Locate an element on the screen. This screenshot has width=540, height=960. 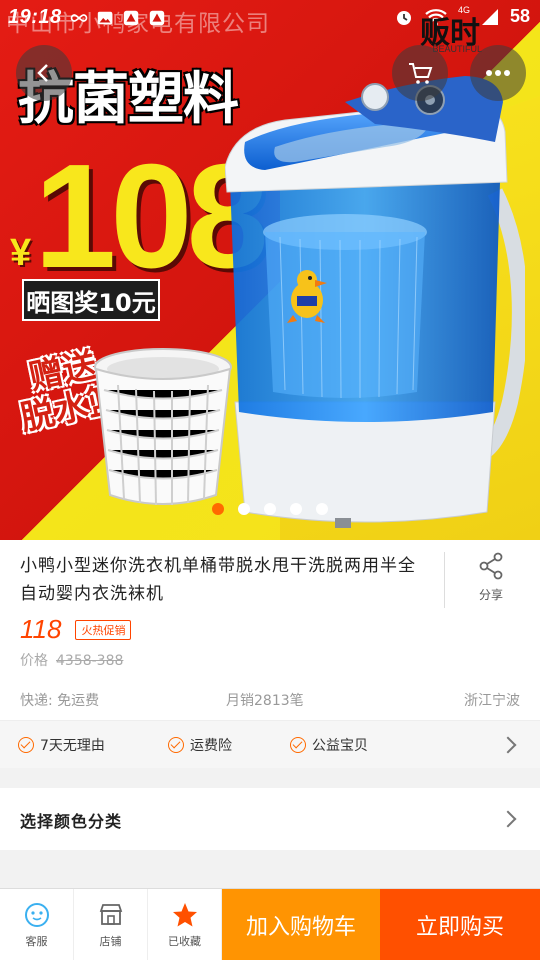
image-icon is located at coordinates (104, 17).